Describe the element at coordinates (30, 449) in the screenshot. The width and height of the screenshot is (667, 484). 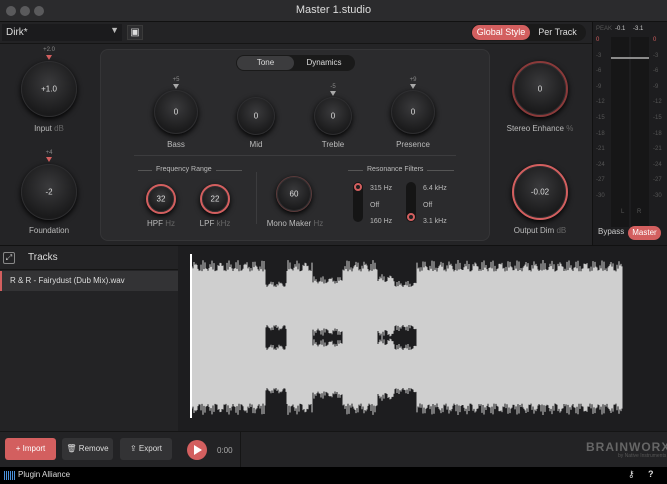
I see `import-button: + Import` at that location.